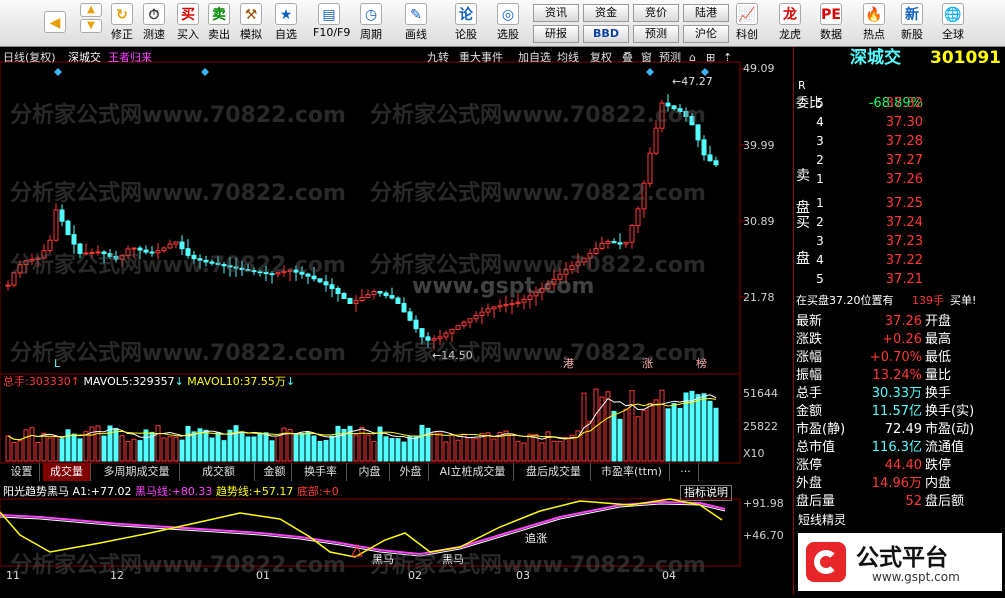 This screenshot has width=1005, height=598. Describe the element at coordinates (568, 58) in the screenshot. I see `header-button-3: 均线` at that location.